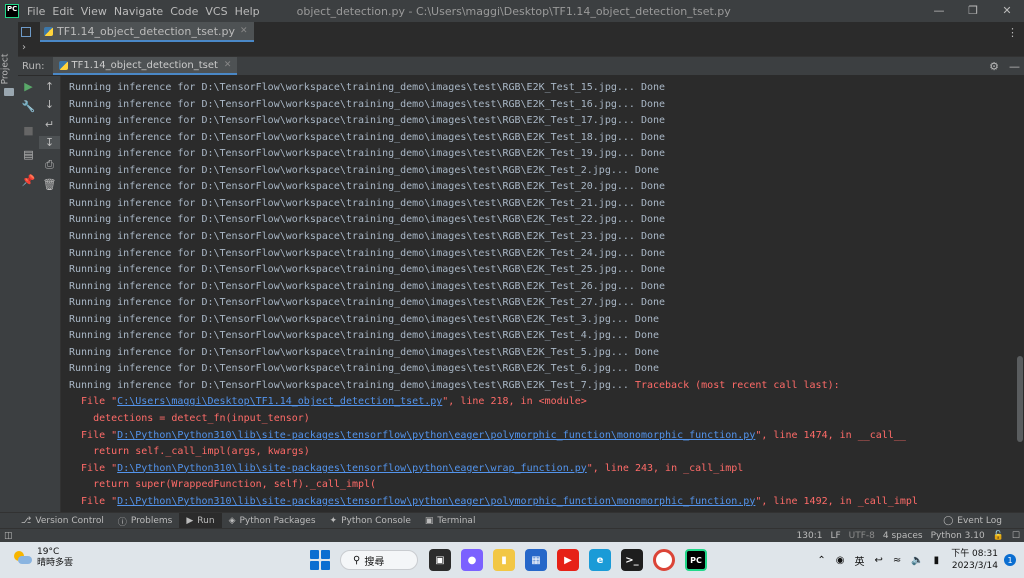 This screenshot has height=578, width=1024. Describe the element at coordinates (973, 11) in the screenshot. I see `restore-icon: ❐` at that location.